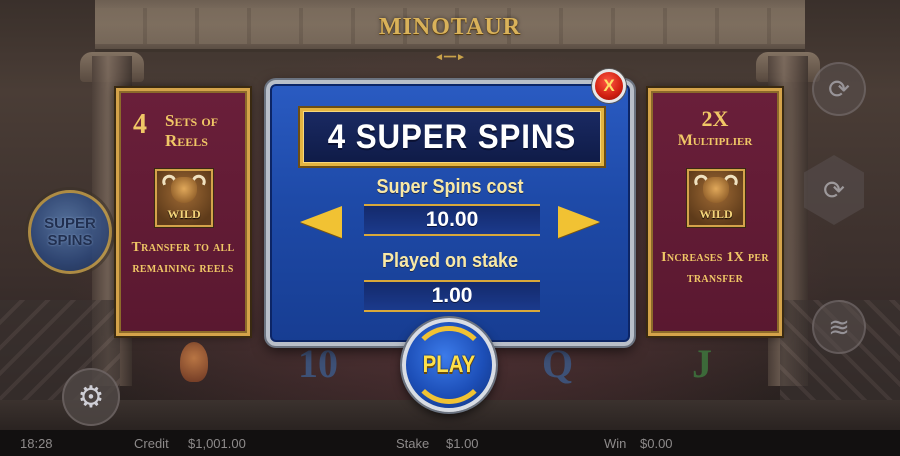 The width and height of the screenshot is (900, 456). I want to click on cost-label: Super Spins cost, so click(450, 187).